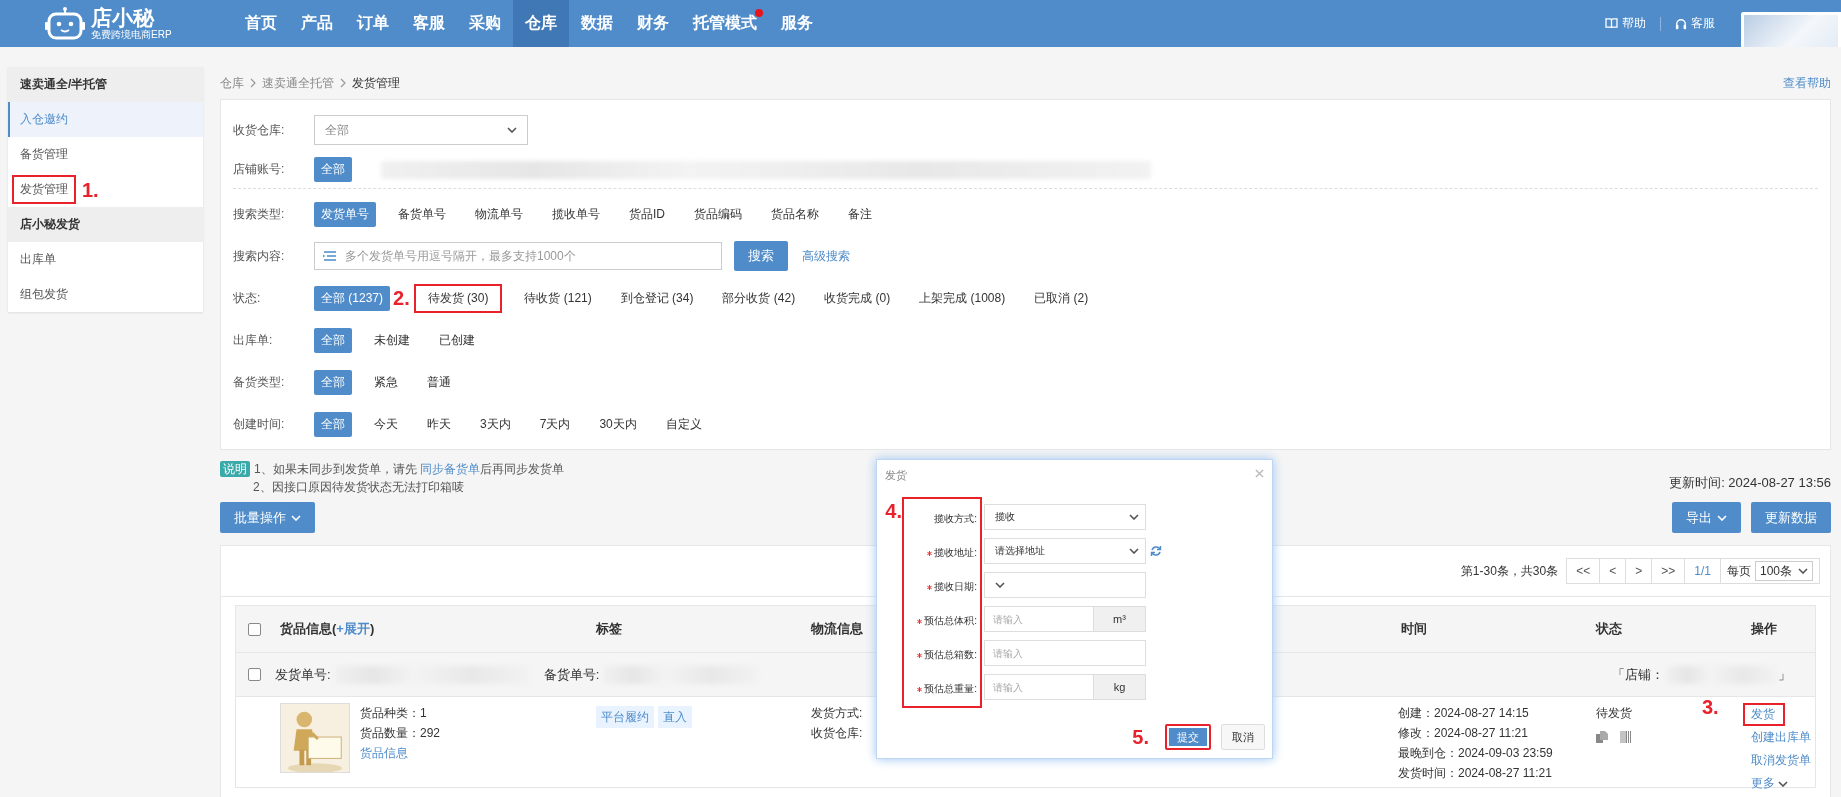  Describe the element at coordinates (1065, 551) in the screenshot. I see `dropdown: 请选择地址` at that location.